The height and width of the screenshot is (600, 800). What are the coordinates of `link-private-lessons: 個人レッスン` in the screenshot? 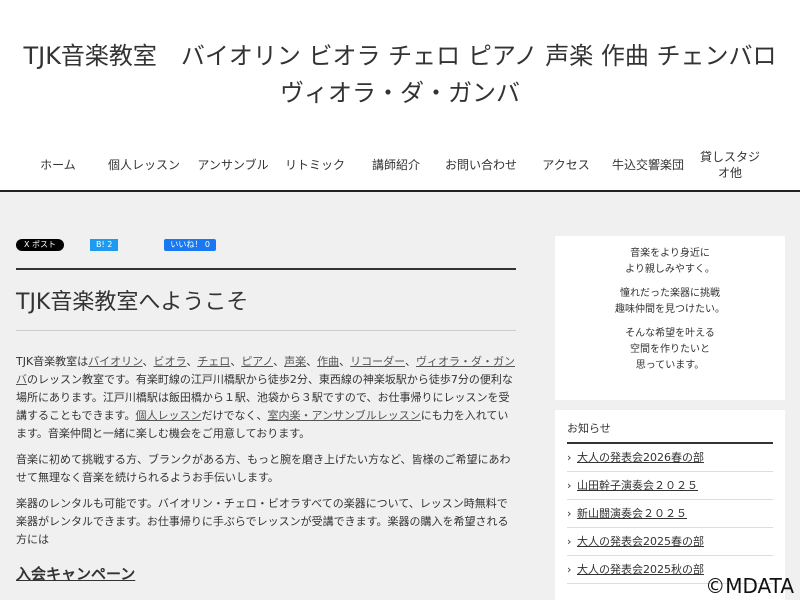 It's located at (168, 415).